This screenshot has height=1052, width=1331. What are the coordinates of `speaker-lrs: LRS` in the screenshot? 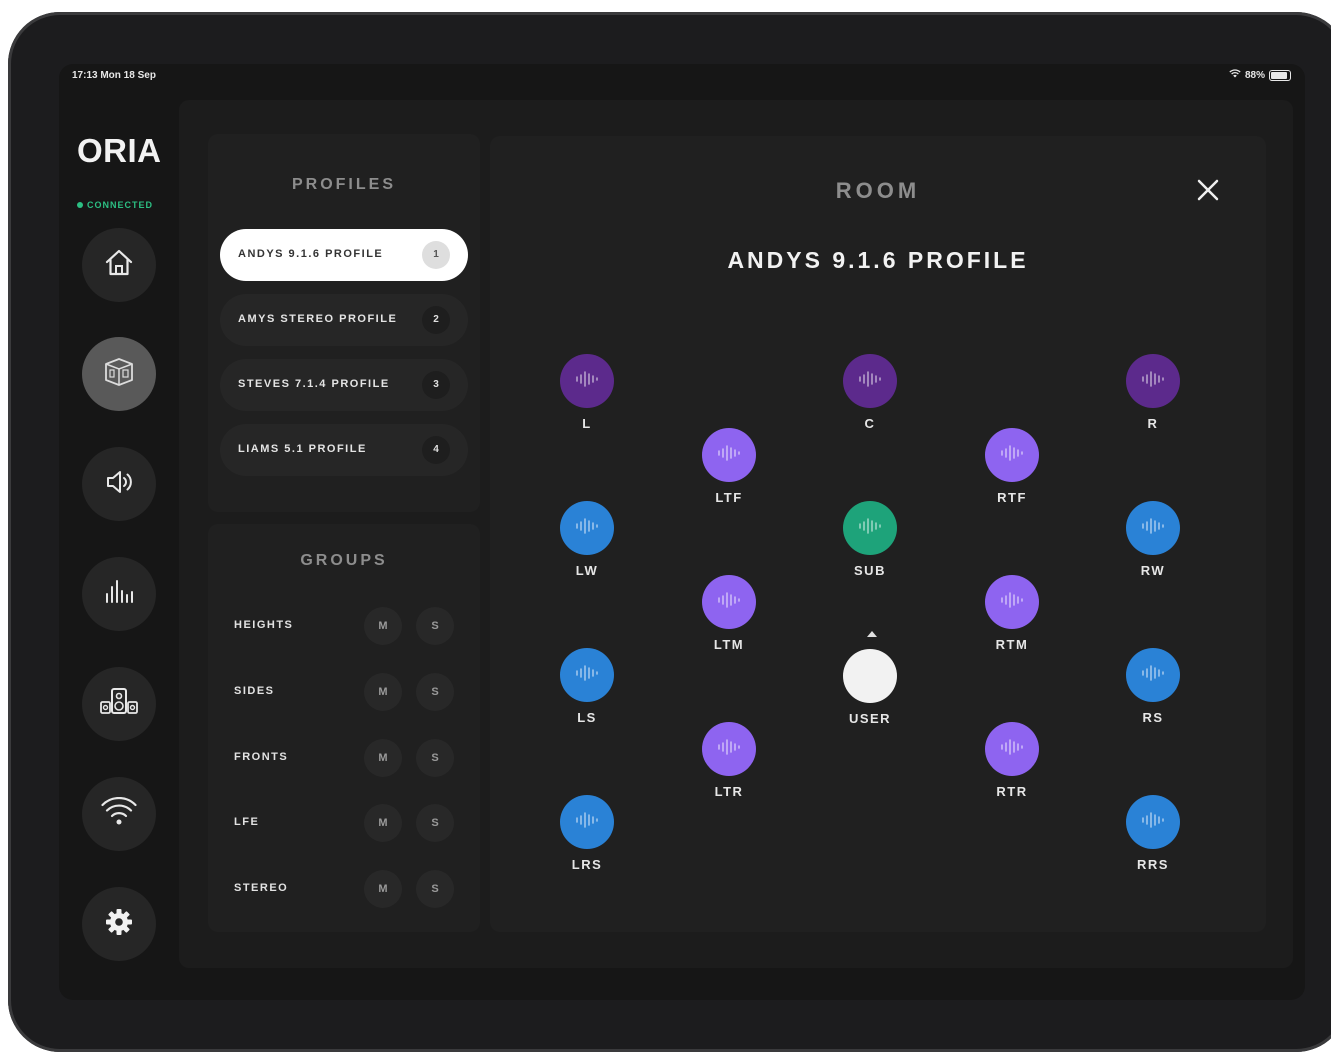 It's located at (587, 837).